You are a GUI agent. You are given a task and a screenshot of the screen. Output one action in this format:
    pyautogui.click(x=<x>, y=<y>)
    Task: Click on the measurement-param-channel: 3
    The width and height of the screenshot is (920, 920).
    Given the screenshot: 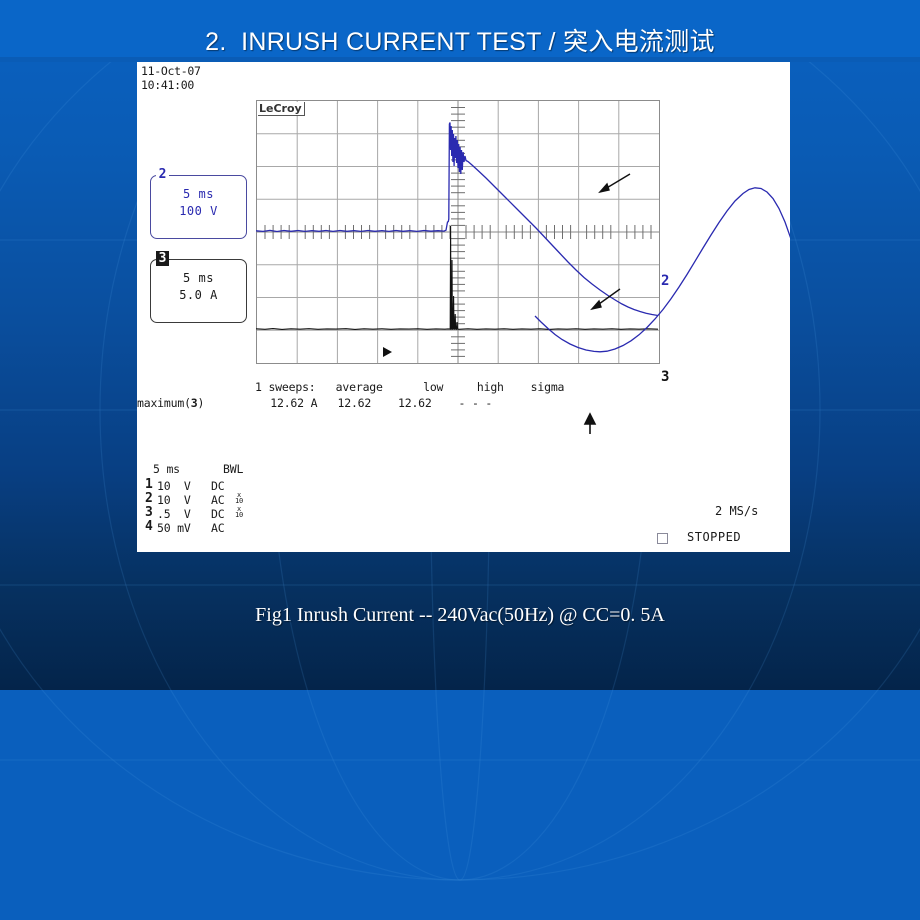 What is the action you would take?
    pyautogui.click(x=194, y=403)
    